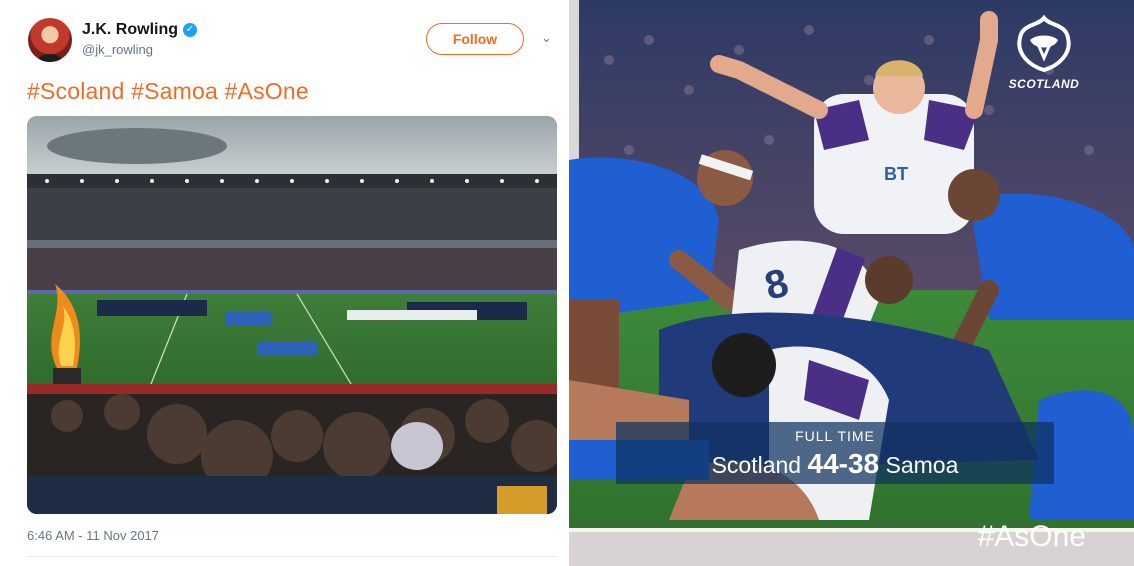  What do you see at coordinates (475, 39) in the screenshot?
I see `follow-button: Follow` at bounding box center [475, 39].